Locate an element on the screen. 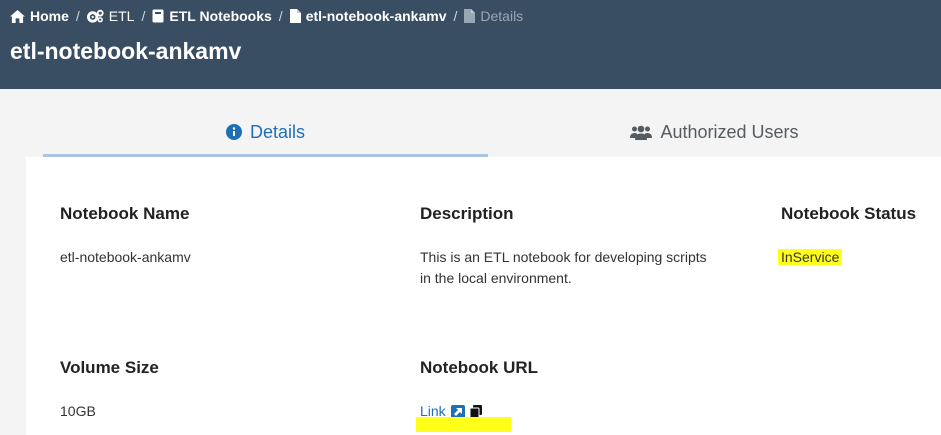 This screenshot has height=435, width=941. notebook-name-label: Notebook Name is located at coordinates (125, 213).